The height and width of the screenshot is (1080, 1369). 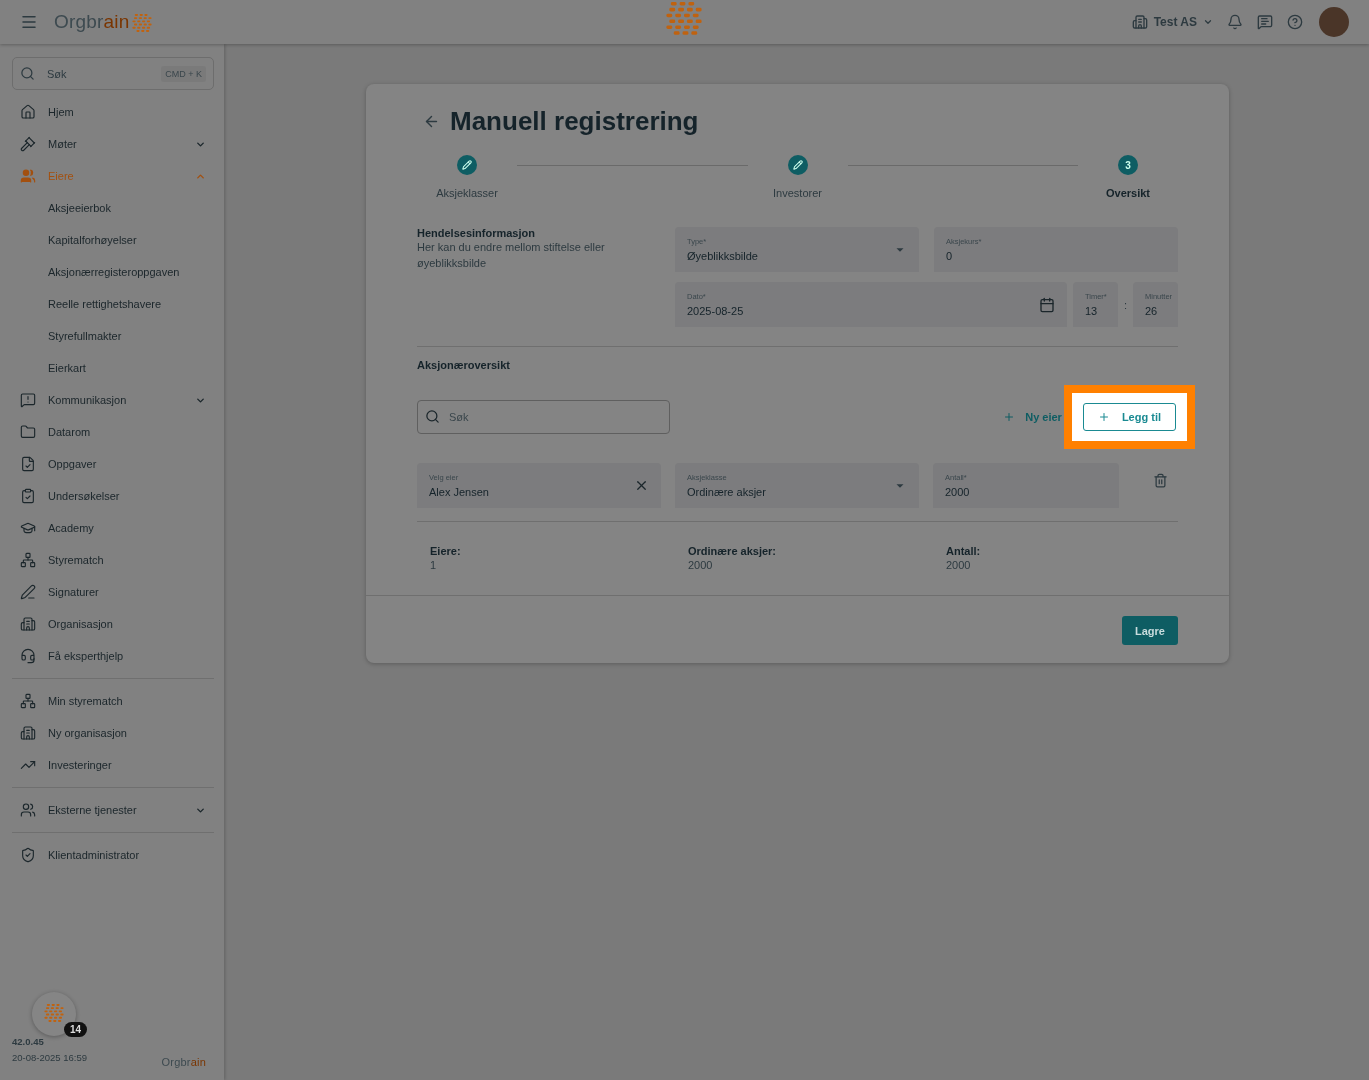 What do you see at coordinates (76, 1029) in the screenshot?
I see `count-badge: 14` at bounding box center [76, 1029].